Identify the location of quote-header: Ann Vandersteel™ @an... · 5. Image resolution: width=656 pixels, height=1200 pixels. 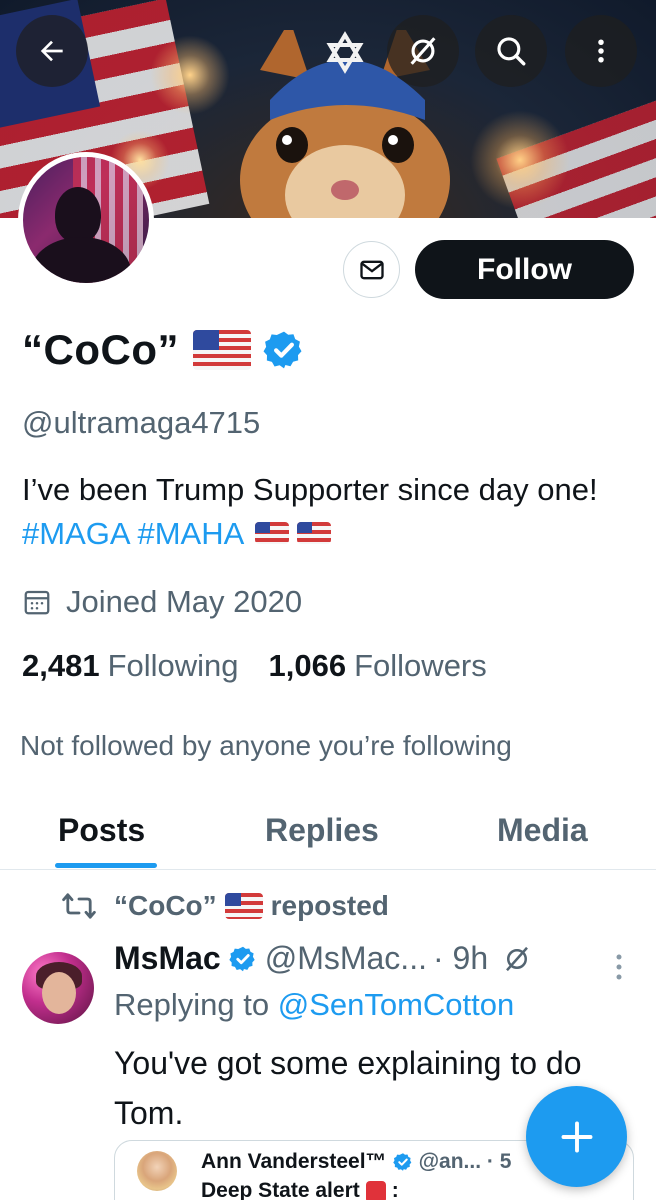
(356, 1162).